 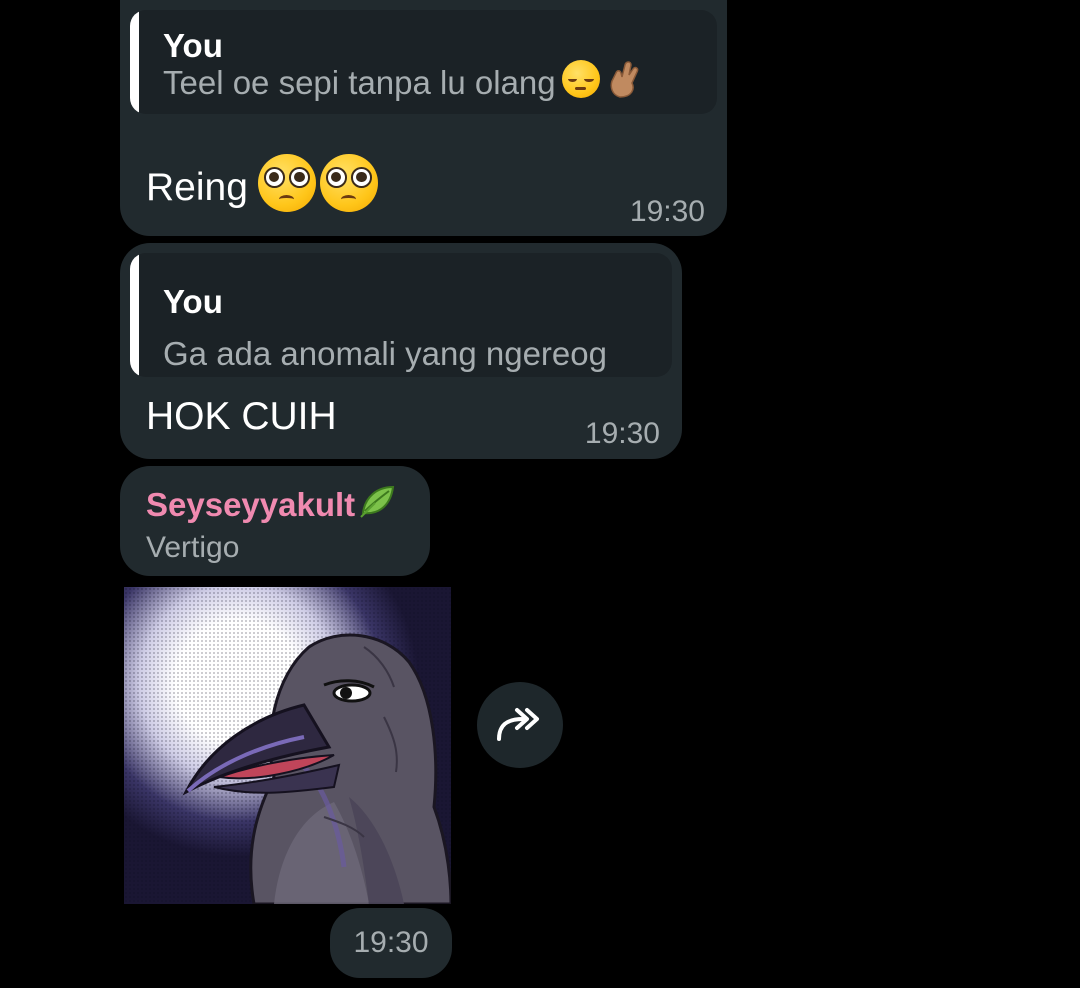 I want to click on sticker-subtitle: Vertigo, so click(x=193, y=547).